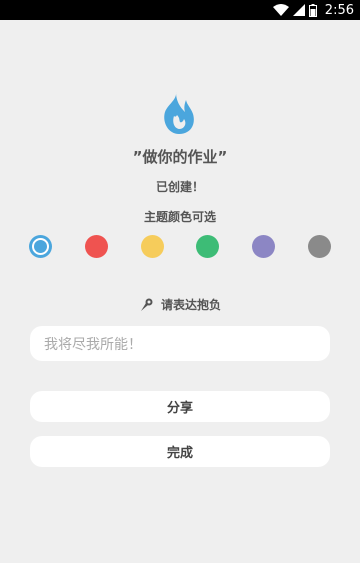 This screenshot has width=360, height=563. Describe the element at coordinates (264, 246) in the screenshot. I see `color-swatch-purple` at that location.